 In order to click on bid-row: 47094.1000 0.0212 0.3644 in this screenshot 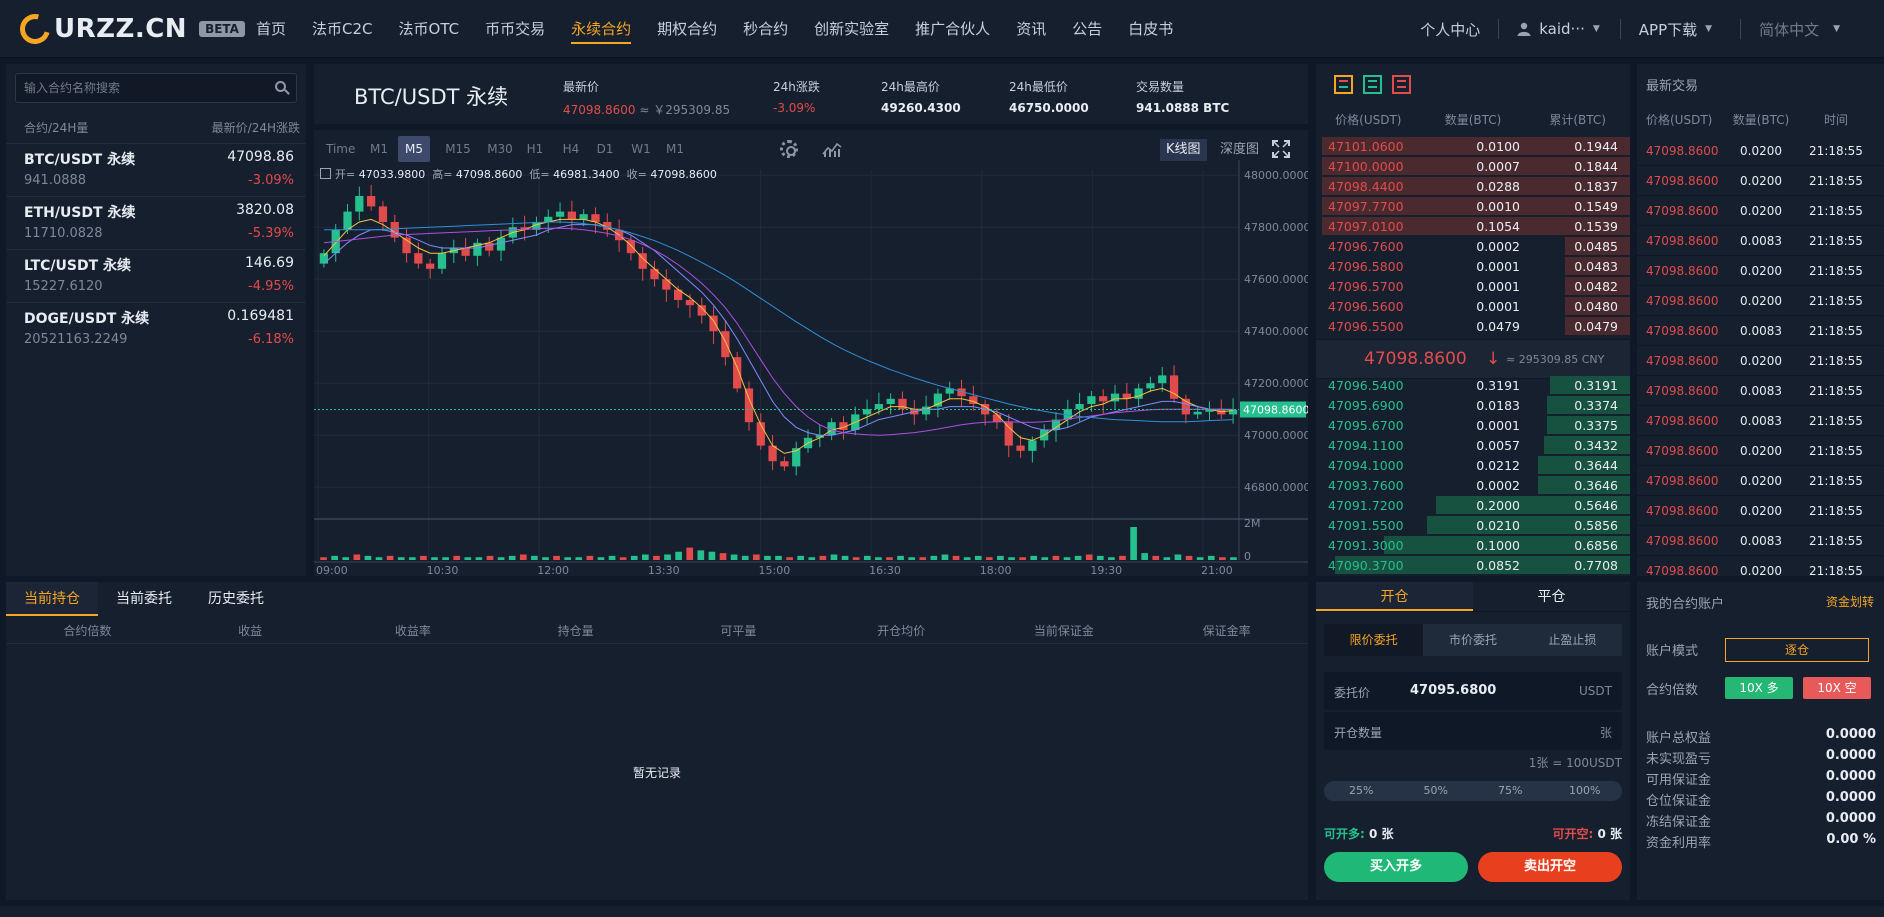, I will do `click(1473, 465)`.